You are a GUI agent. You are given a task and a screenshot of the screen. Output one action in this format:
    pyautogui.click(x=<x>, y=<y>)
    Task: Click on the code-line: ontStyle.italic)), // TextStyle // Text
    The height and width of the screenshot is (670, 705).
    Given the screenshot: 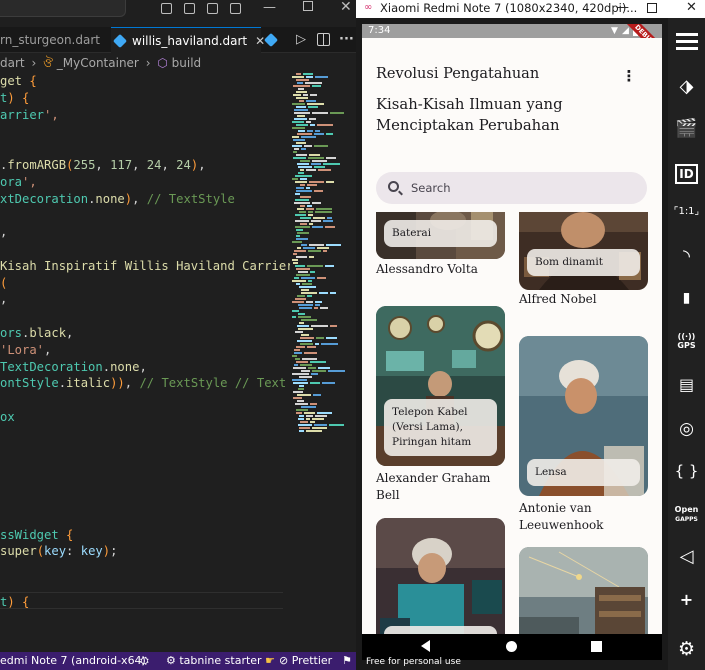 What is the action you would take?
    pyautogui.click(x=143, y=383)
    